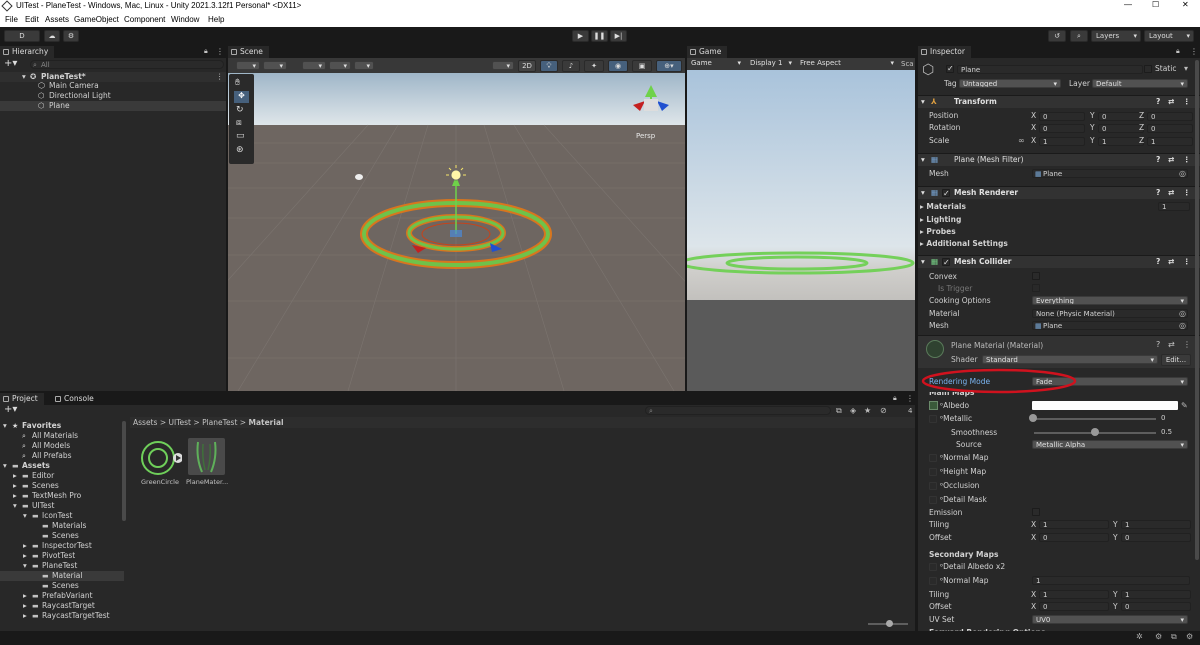  What do you see at coordinates (1021, 140) in the screenshot?
I see `link-icon: ∞` at bounding box center [1021, 140].